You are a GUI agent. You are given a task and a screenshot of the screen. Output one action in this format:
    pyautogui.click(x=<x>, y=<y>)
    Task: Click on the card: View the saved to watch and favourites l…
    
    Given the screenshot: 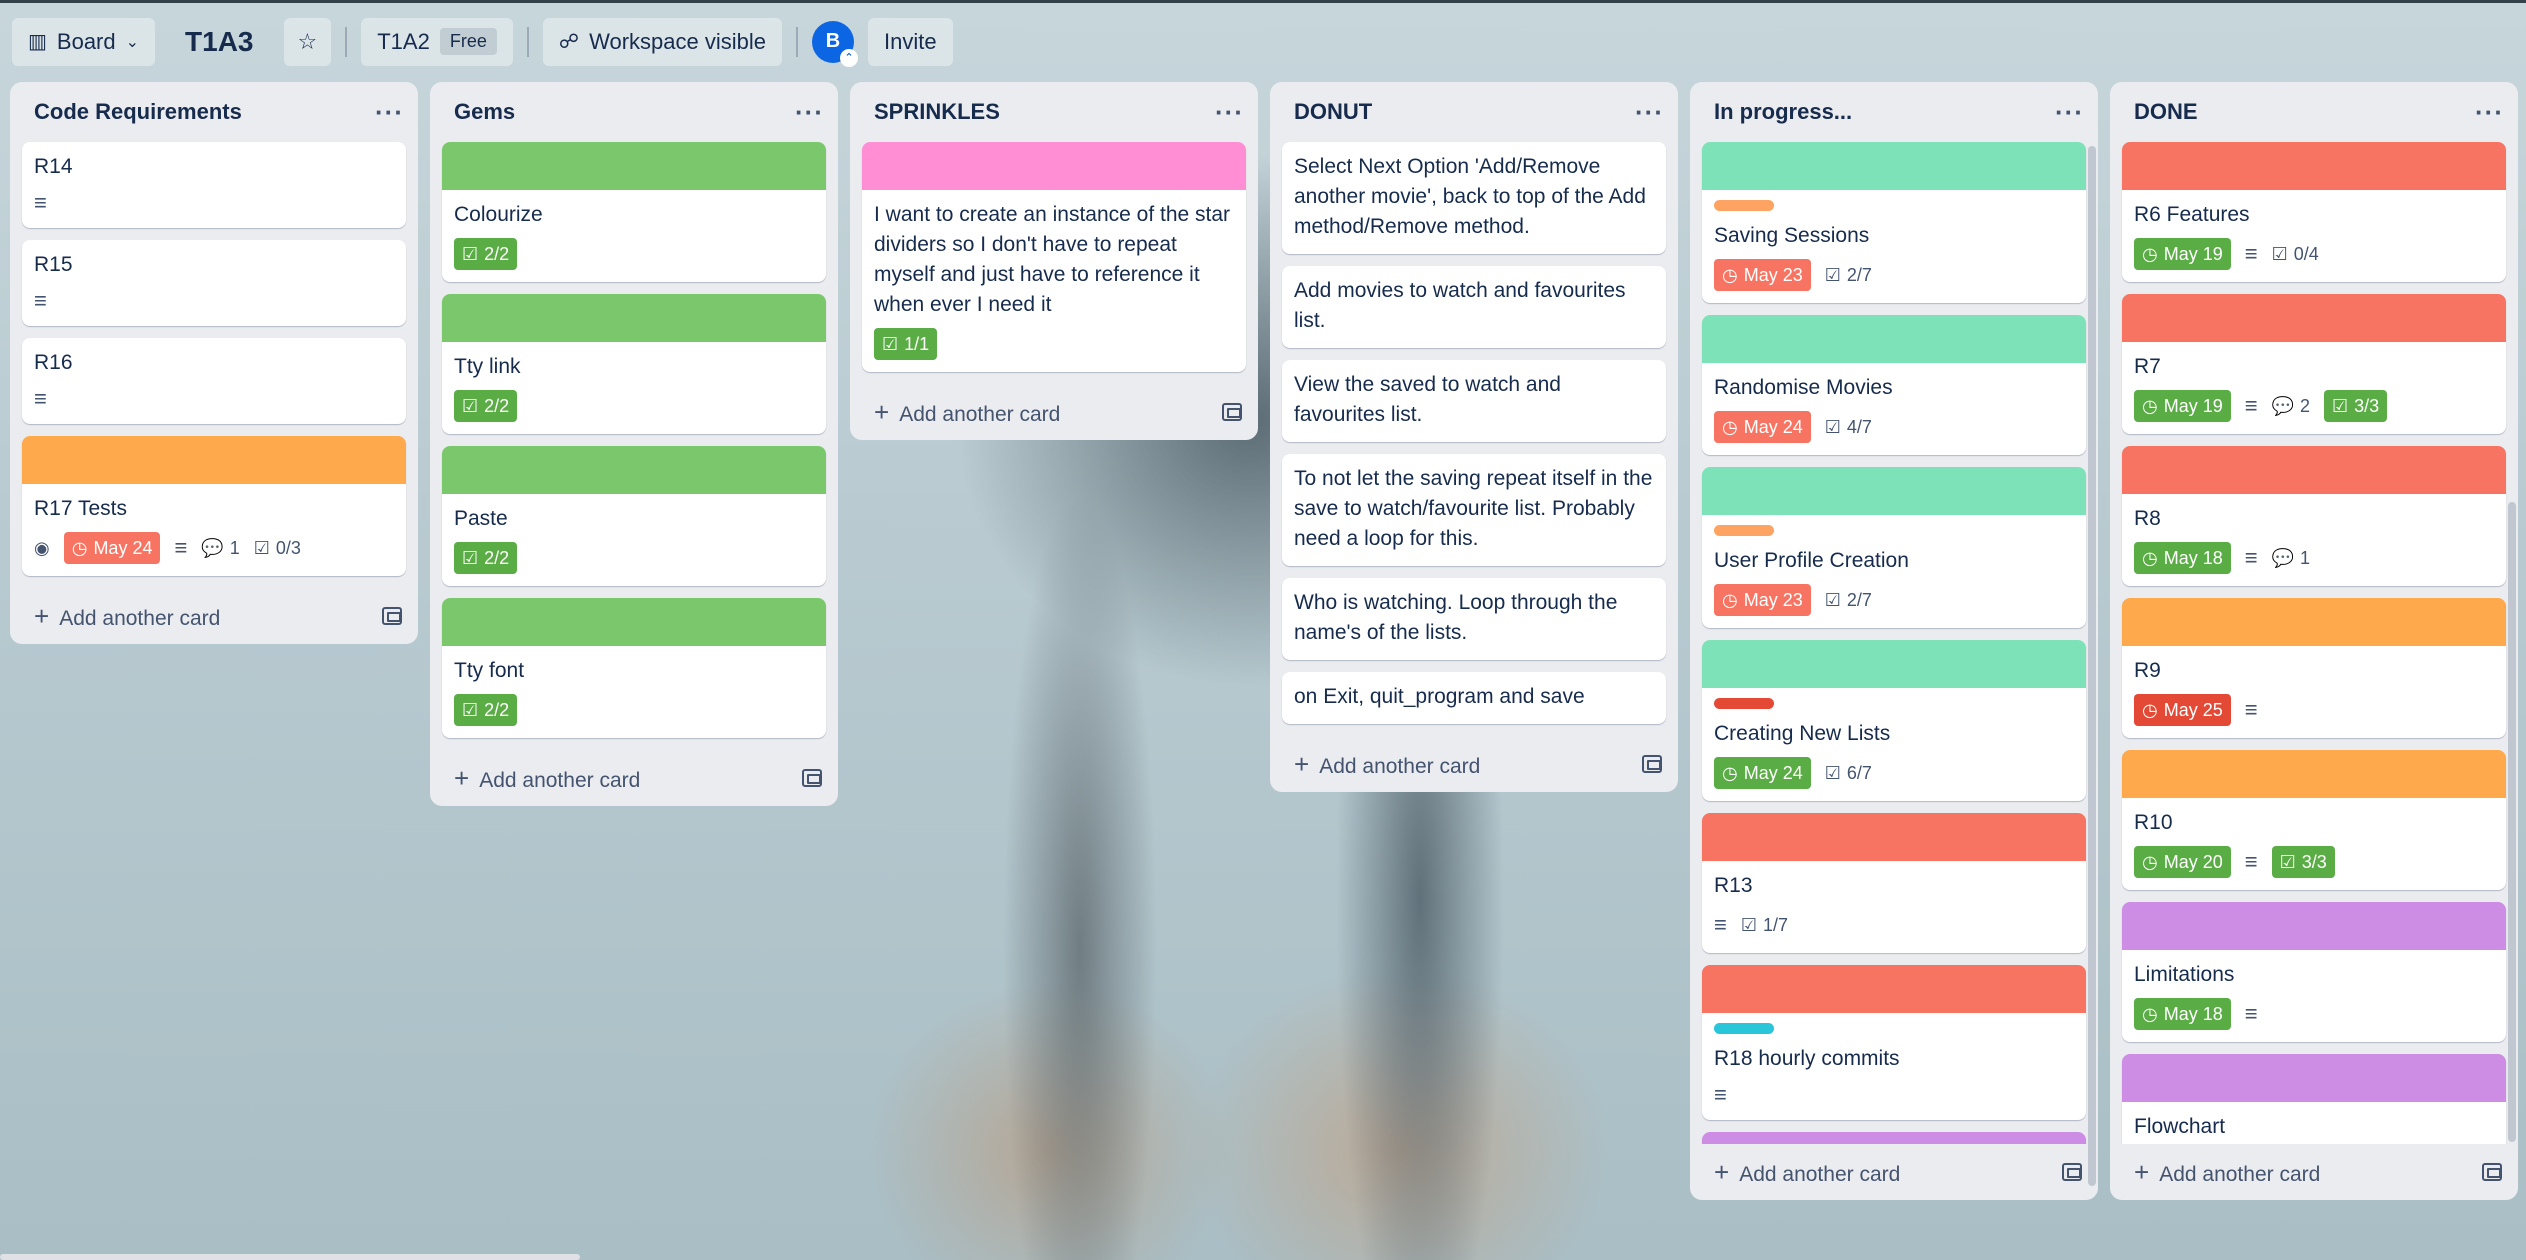 What is the action you would take?
    pyautogui.click(x=1474, y=401)
    